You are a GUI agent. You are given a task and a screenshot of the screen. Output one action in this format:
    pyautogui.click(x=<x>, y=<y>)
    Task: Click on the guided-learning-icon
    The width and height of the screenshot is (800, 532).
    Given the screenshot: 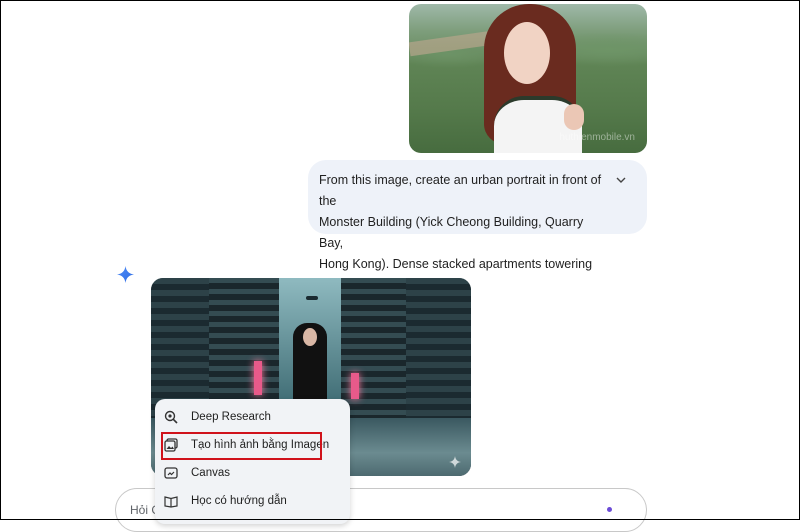 What is the action you would take?
    pyautogui.click(x=171, y=502)
    